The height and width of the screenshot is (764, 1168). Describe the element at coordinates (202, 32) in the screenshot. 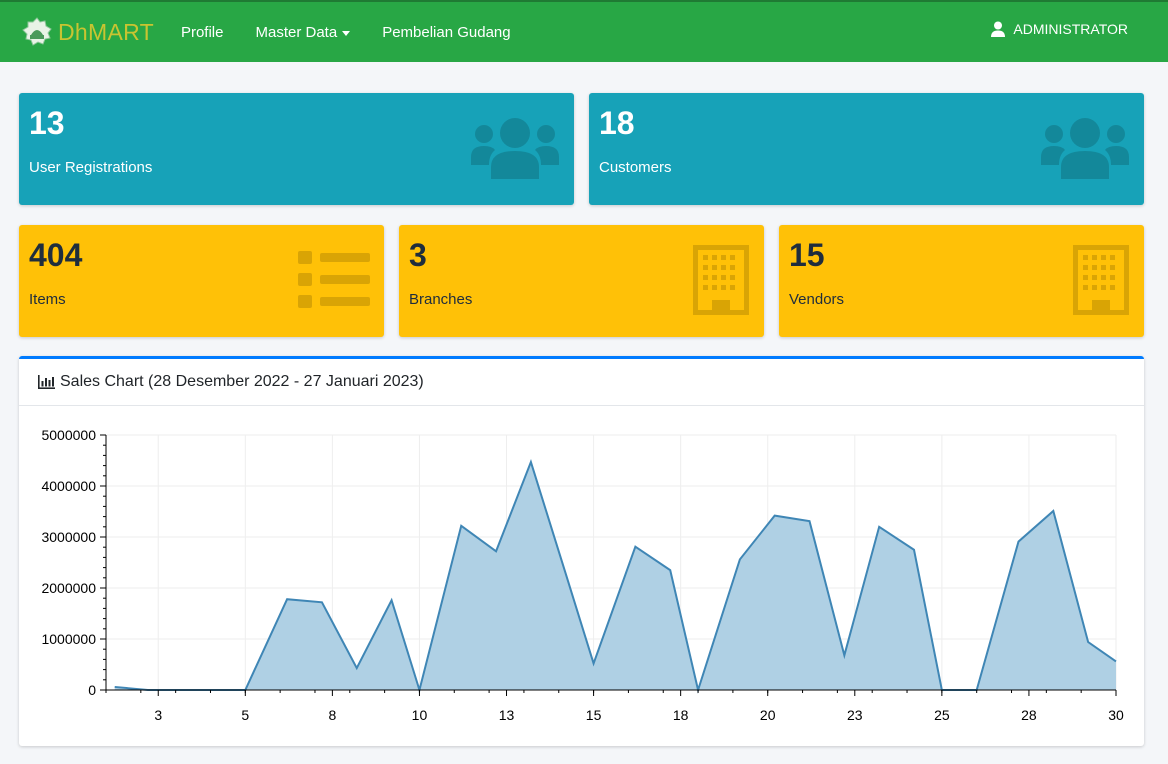

I see `nav-item-profile: Profile` at that location.